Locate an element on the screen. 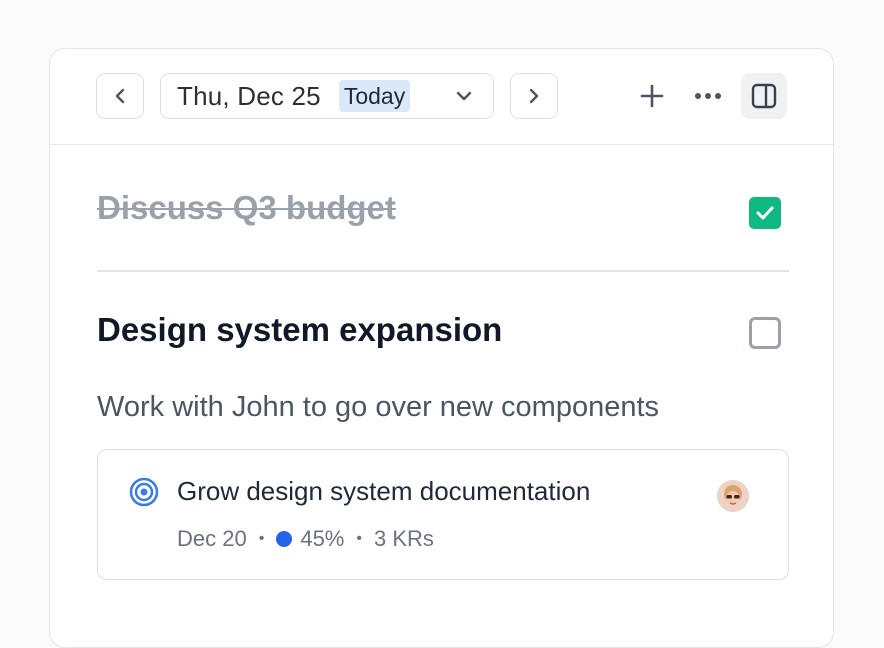  date-selector: Thu, Dec 25 Today is located at coordinates (327, 96).